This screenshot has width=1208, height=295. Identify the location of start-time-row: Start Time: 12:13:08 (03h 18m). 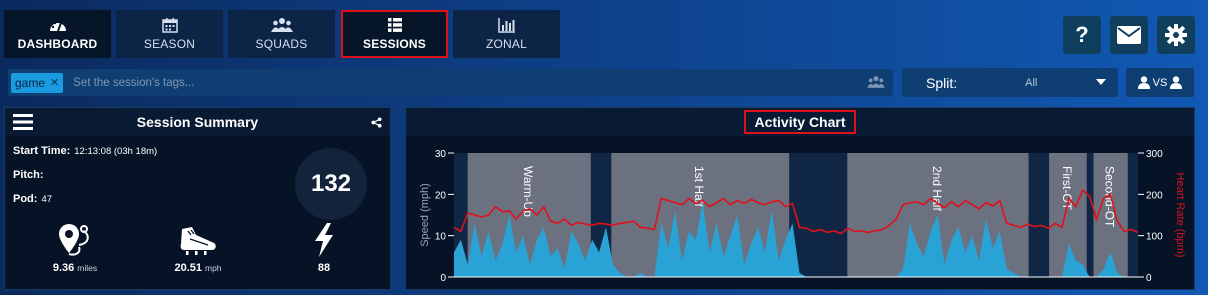
(85, 151).